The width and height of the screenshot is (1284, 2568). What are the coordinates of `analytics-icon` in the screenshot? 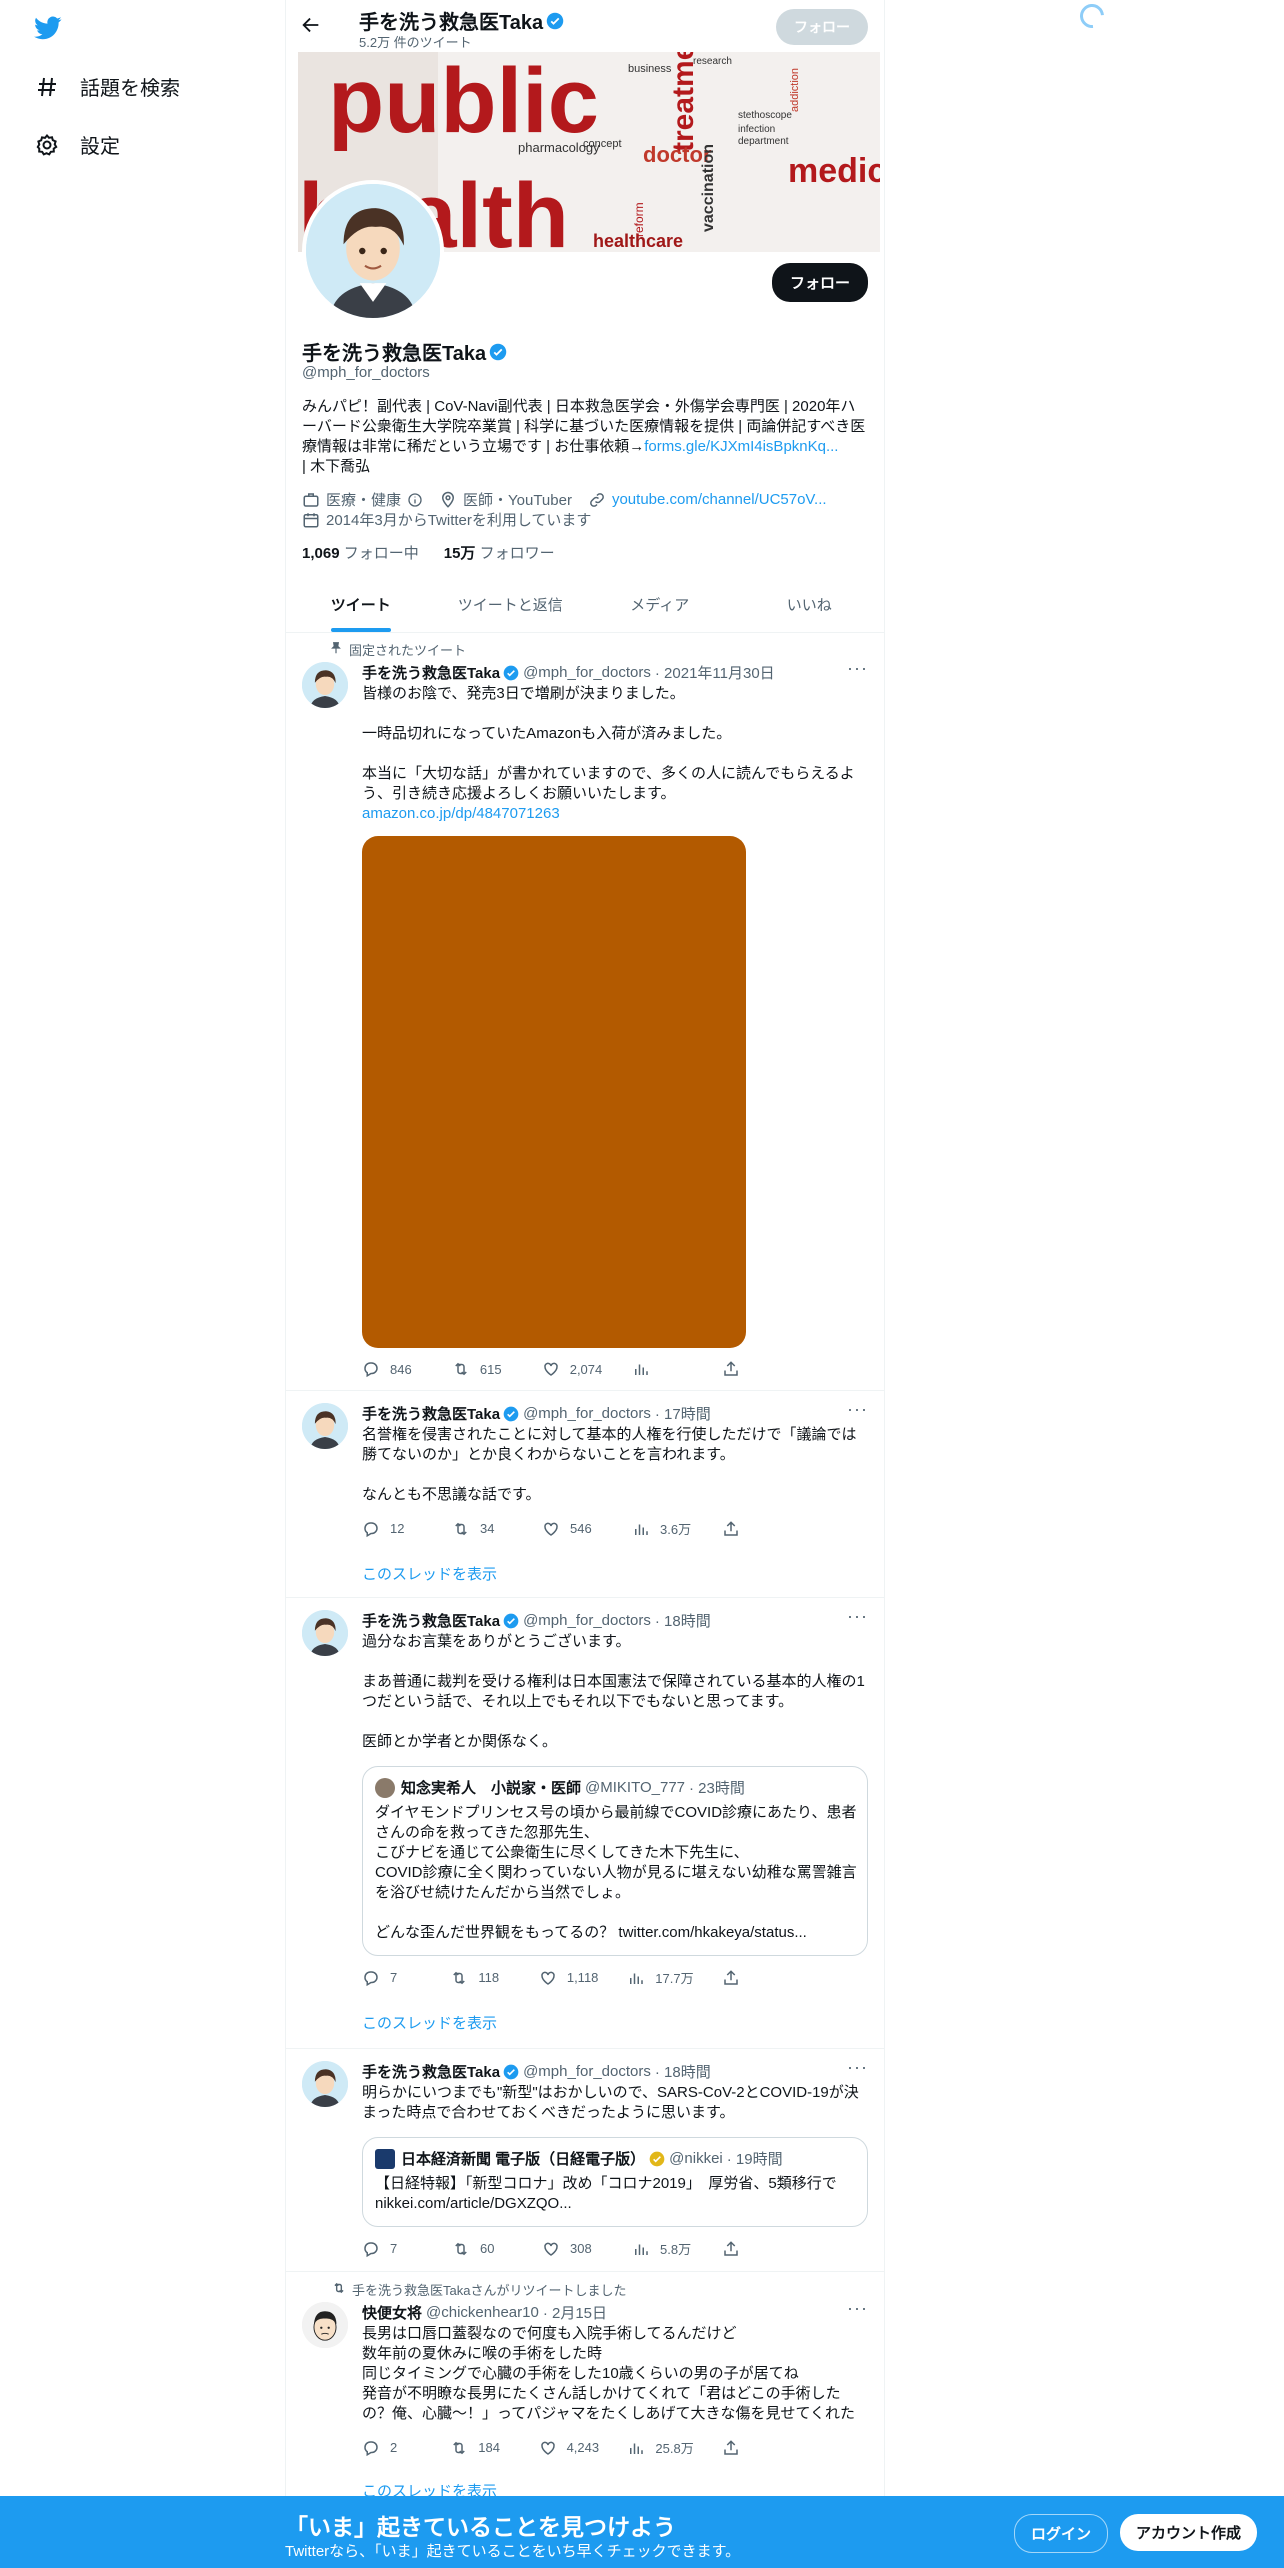 It's located at (637, 2448).